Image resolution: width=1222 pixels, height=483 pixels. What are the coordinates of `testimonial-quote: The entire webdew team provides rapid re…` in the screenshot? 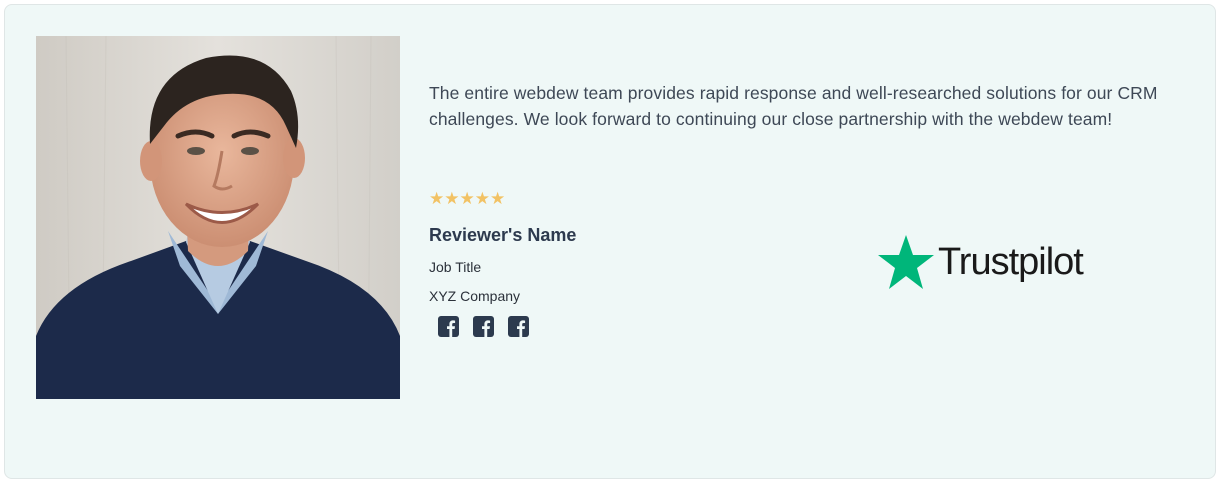 It's located at (793, 106).